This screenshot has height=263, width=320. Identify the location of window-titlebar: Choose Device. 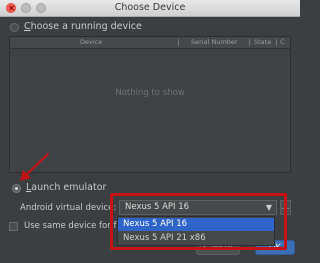
(150, 8).